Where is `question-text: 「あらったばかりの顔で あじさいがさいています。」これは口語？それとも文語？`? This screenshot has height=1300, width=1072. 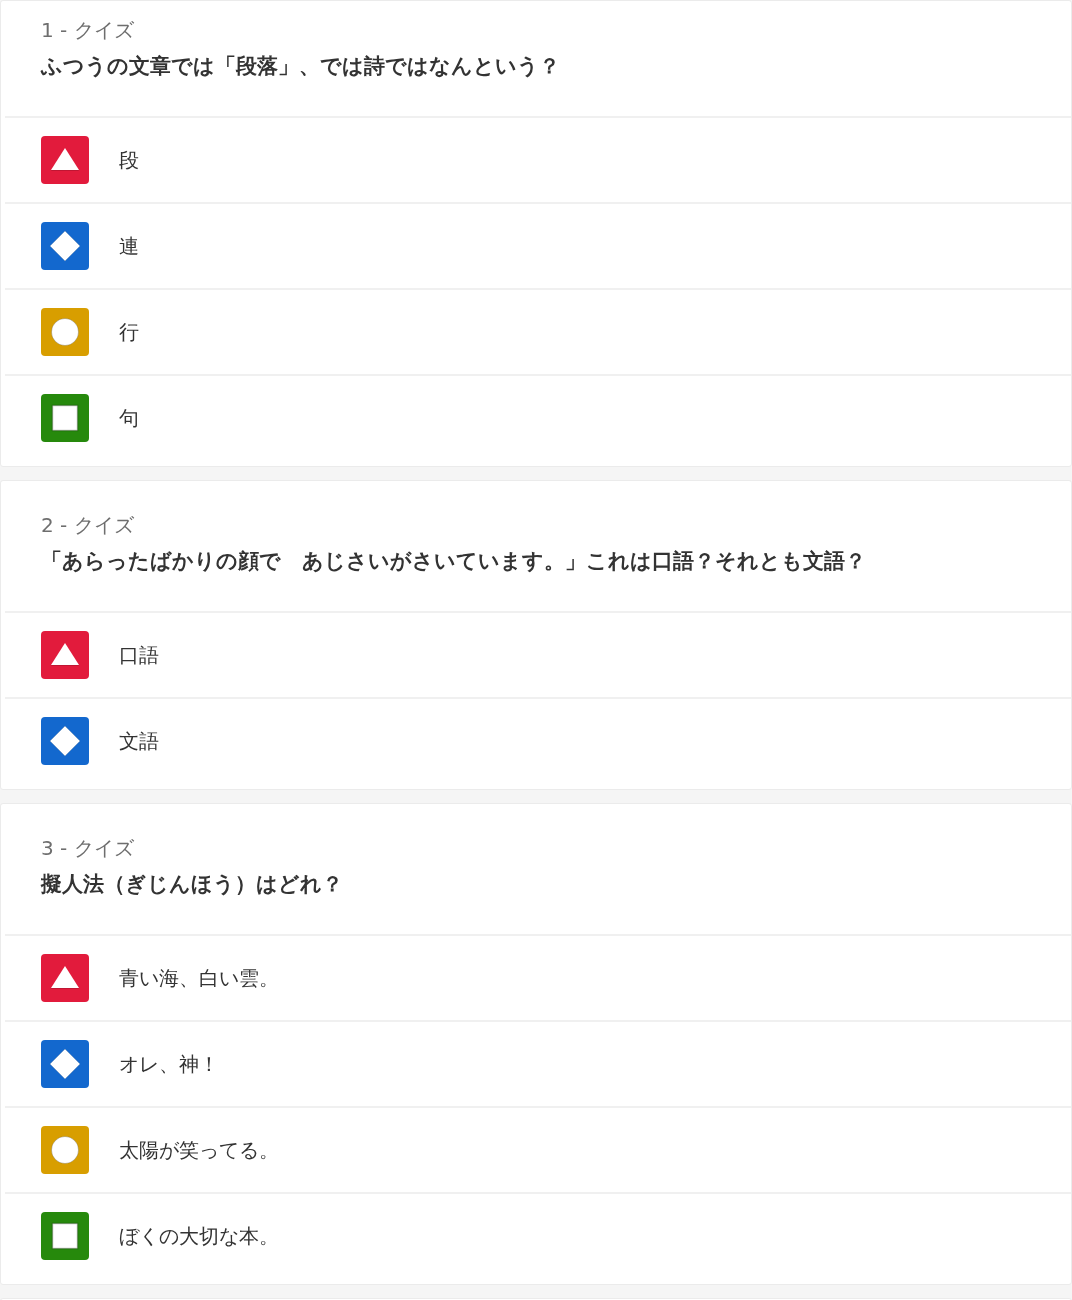 question-text: 「あらったばかりの顔で あじさいがさいています。」これは口語？それとも文語？ is located at coordinates (453, 561).